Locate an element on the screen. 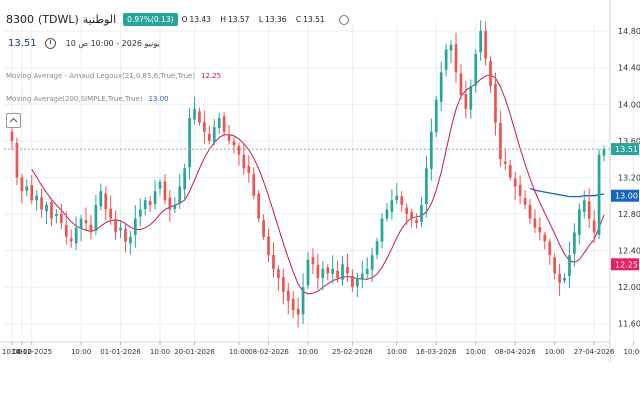  y-tick-label: 12.00 is located at coordinates (629, 287).